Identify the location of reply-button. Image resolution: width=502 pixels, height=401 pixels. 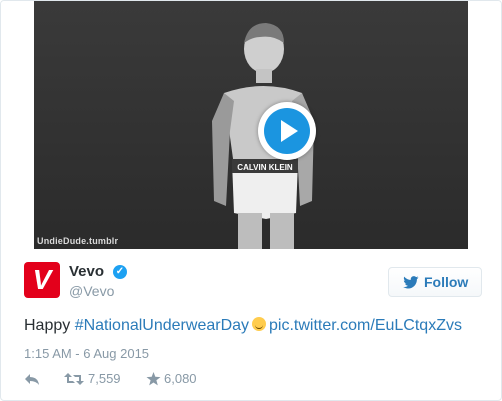
(33, 379).